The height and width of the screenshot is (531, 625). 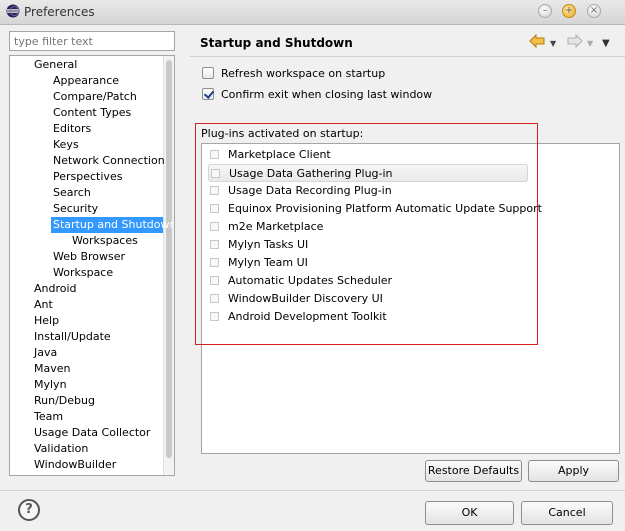 What do you see at coordinates (282, 133) in the screenshot?
I see `plugins-label: Plug-ins activated on startup:` at bounding box center [282, 133].